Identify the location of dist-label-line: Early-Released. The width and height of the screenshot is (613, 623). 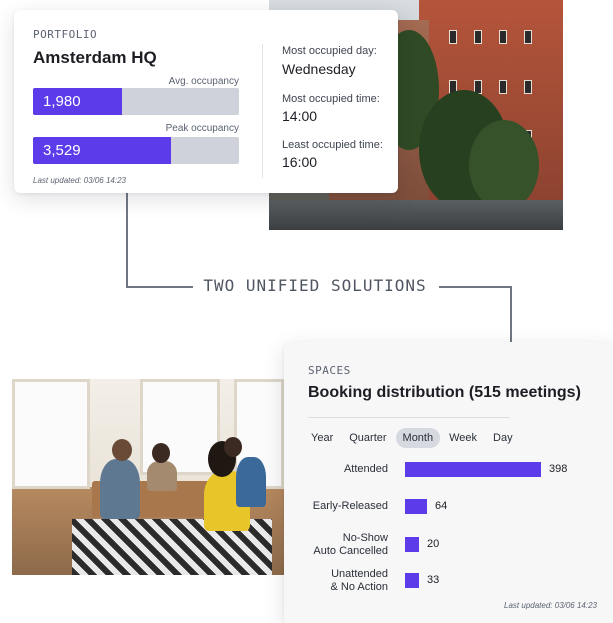
(350, 506).